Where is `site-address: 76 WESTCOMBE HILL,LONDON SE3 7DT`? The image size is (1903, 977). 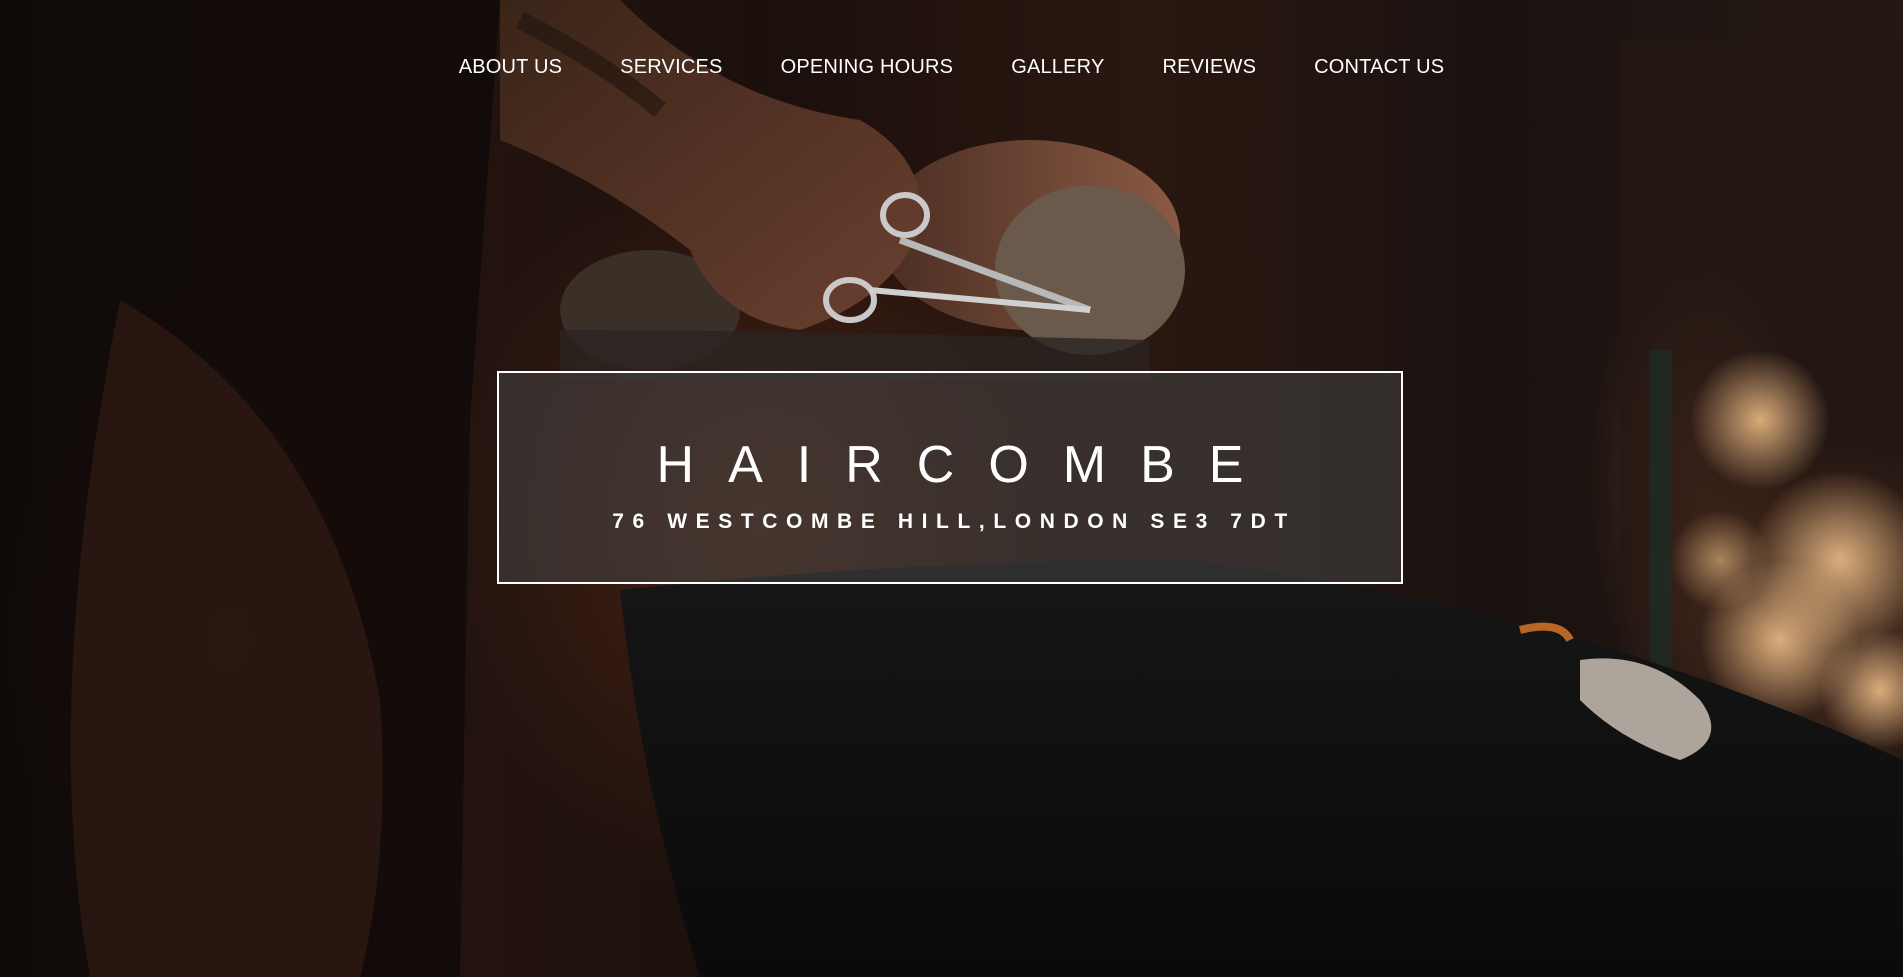
site-address: 76 WESTCOMBE HILL,LONDON SE3 7DT is located at coordinates (954, 521).